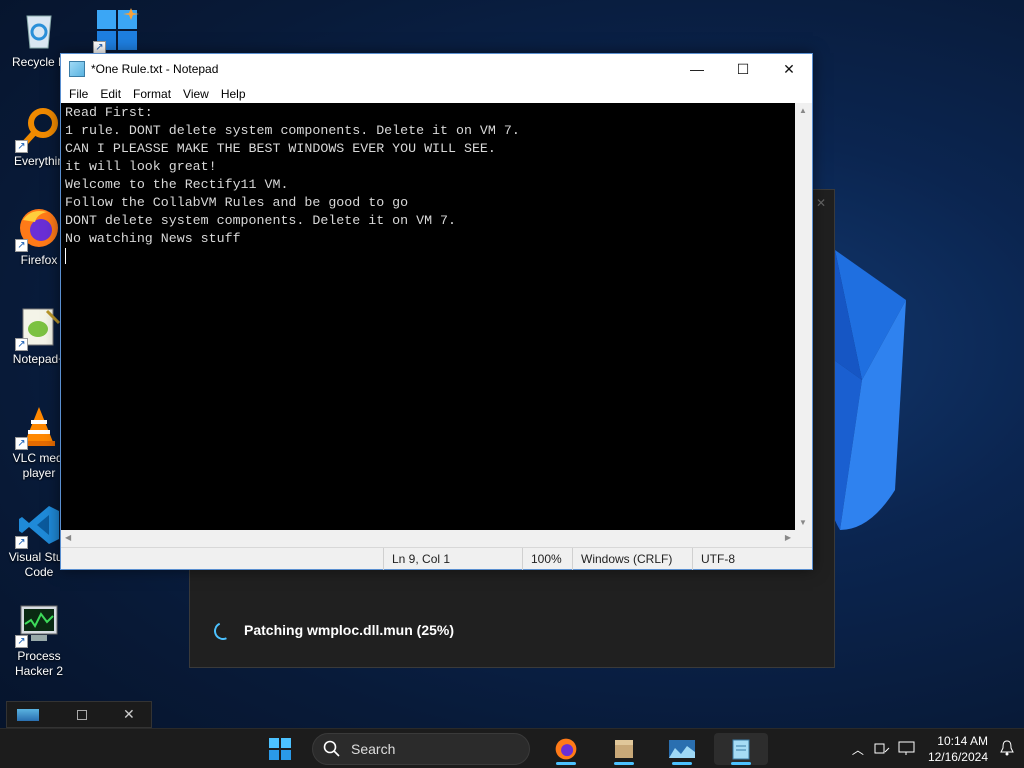  What do you see at coordinates (39, 656) in the screenshot?
I see `desktop-icon-label: Process` at bounding box center [39, 656].